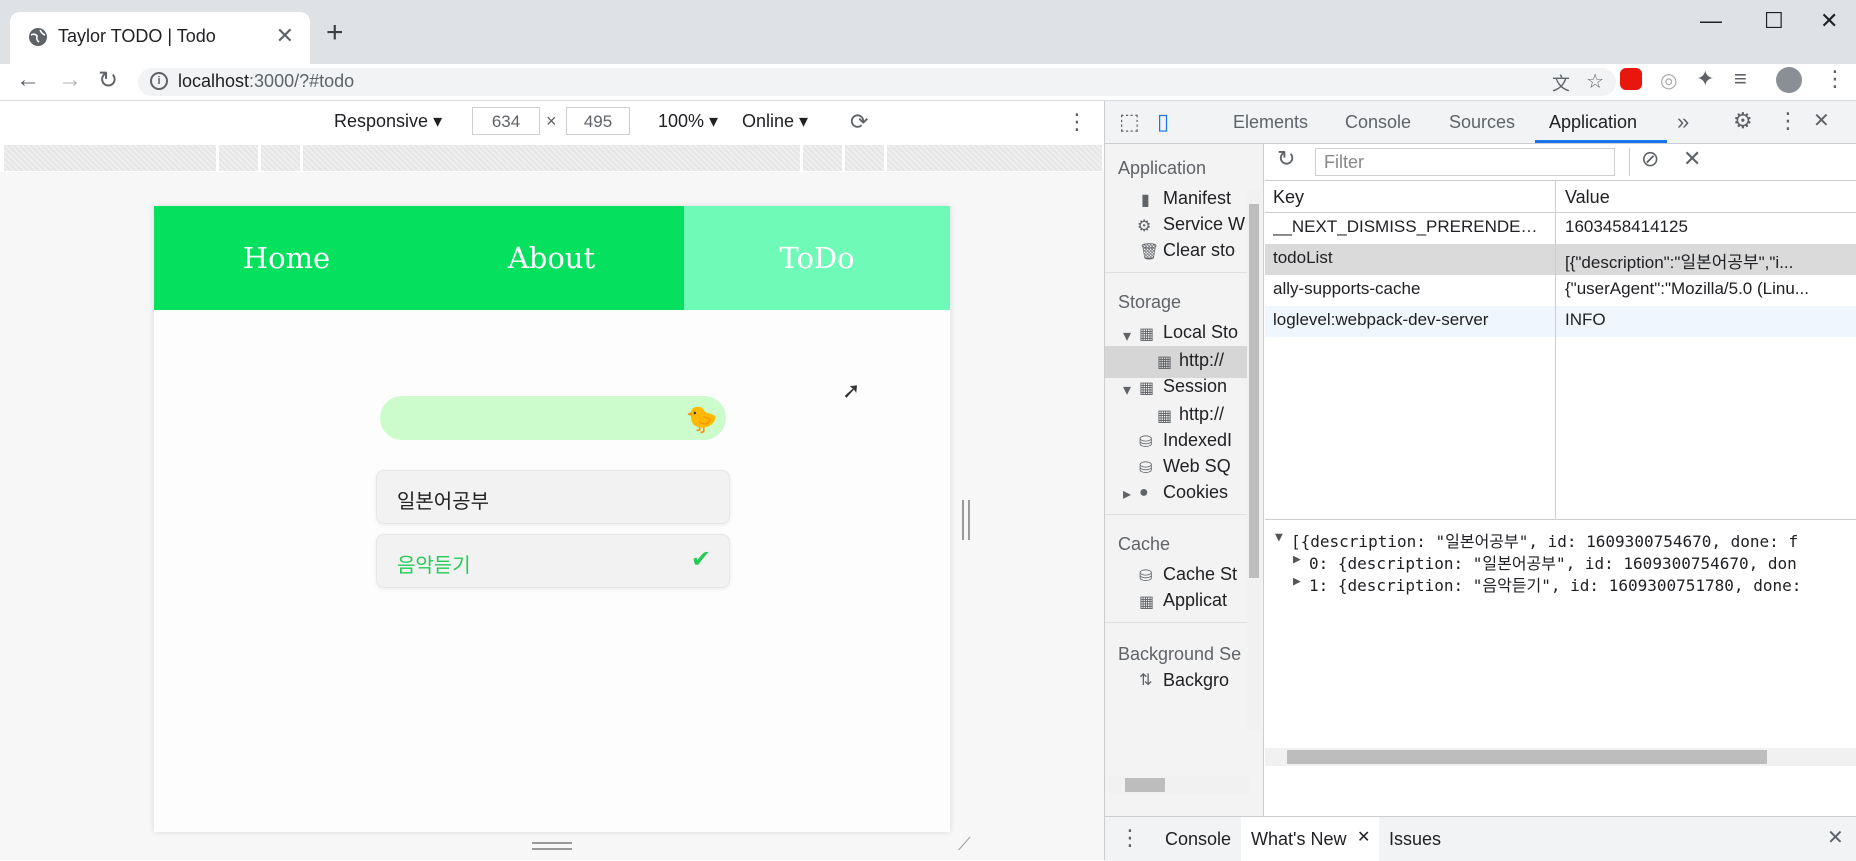 Image resolution: width=1856 pixels, height=861 pixels. What do you see at coordinates (553, 158) in the screenshot?
I see `media-query-ruler` at bounding box center [553, 158].